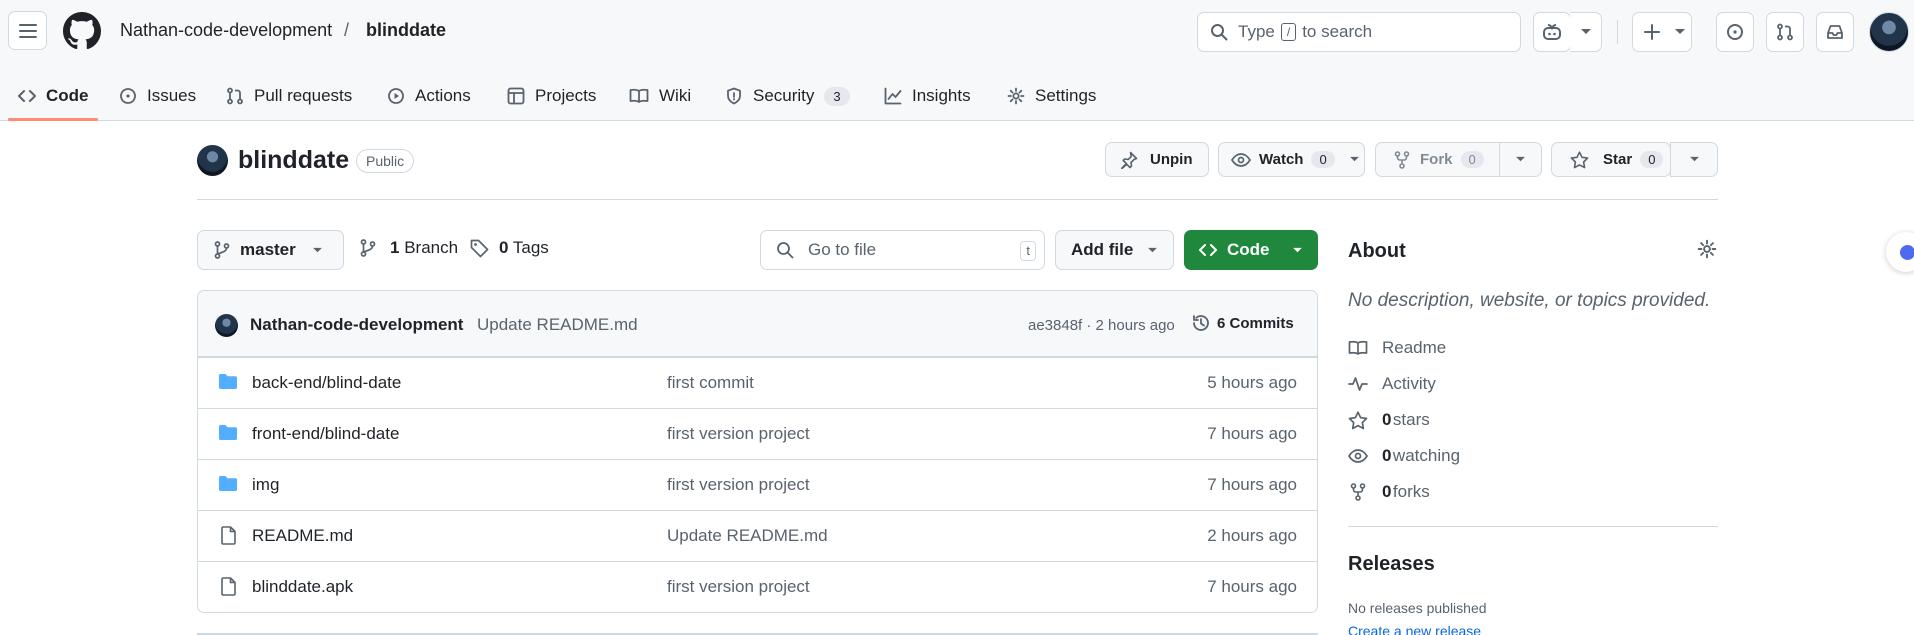 This screenshot has width=1914, height=635. Describe the element at coordinates (557, 325) in the screenshot. I see `commit-message: Update README.md` at that location.